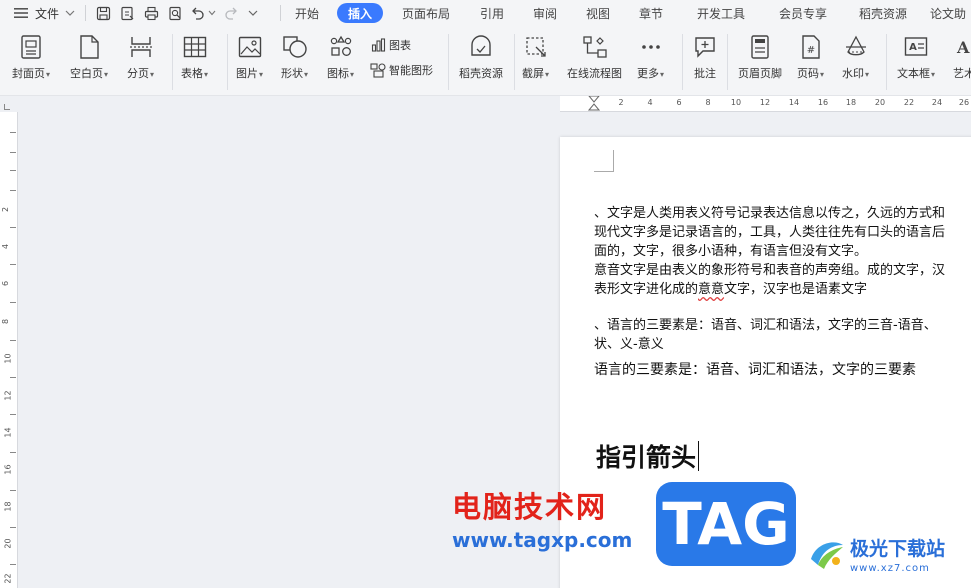 The image size is (971, 588). What do you see at coordinates (755, 370) in the screenshot?
I see `paragraph-line: 语言的三要素是：语音、词汇和语法，文字的三要素` at bounding box center [755, 370].